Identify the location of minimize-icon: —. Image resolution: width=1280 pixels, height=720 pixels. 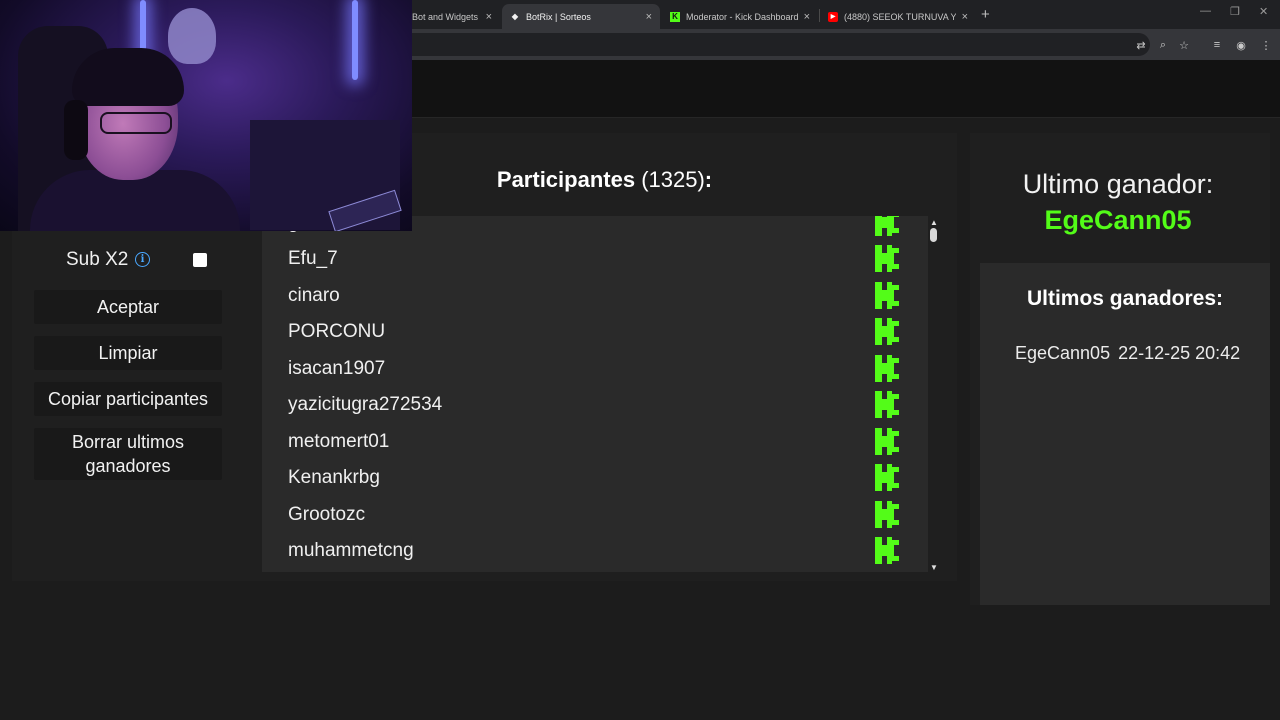
(1205, 11).